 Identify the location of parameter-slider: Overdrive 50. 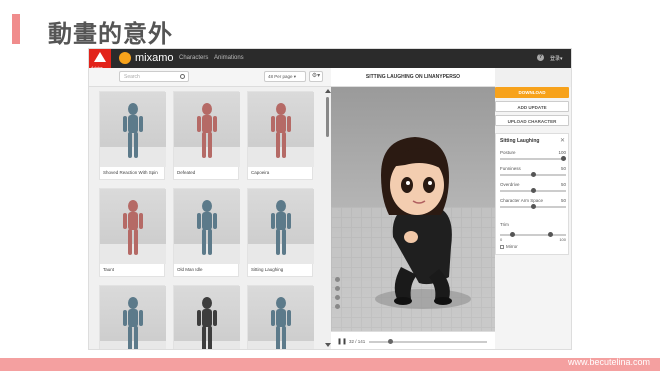
(533, 190).